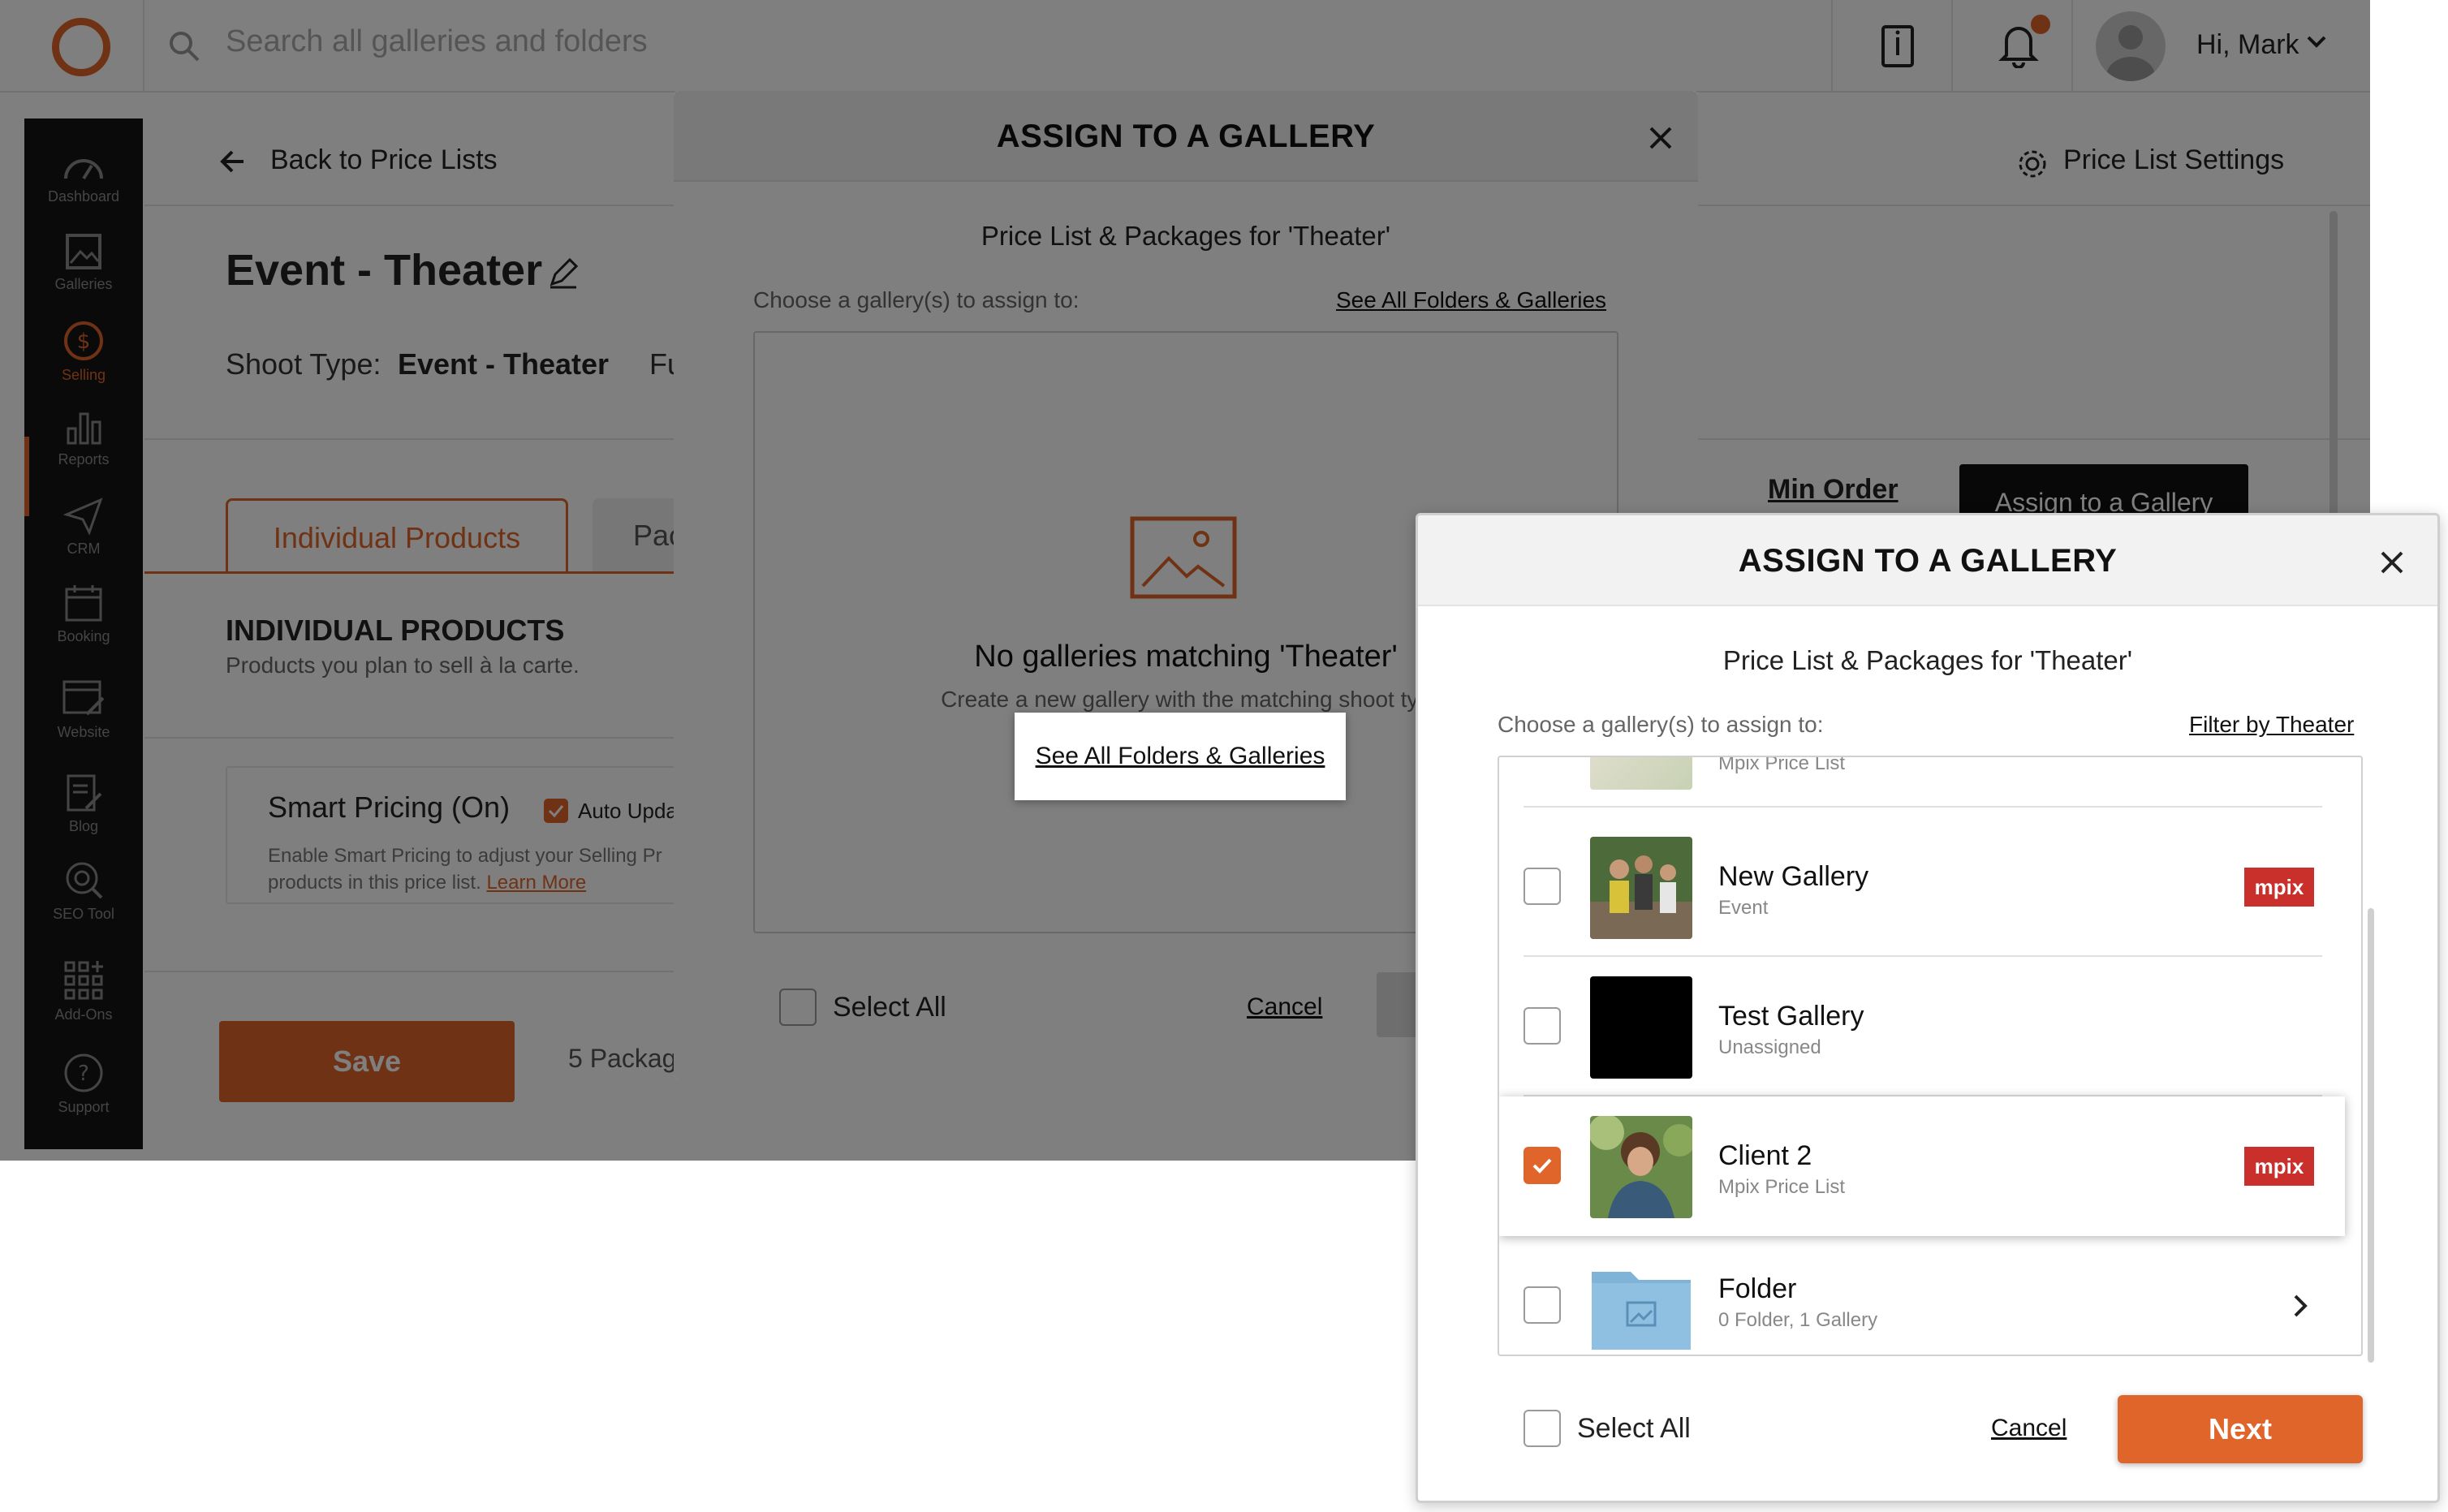  What do you see at coordinates (1641, 1305) in the screenshot?
I see `folder-icon` at bounding box center [1641, 1305].